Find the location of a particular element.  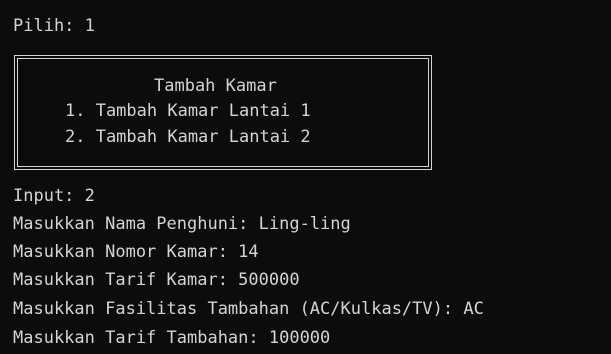

menu-option-1: 1. Tambah Kamar Lantai 1 is located at coordinates (188, 111).